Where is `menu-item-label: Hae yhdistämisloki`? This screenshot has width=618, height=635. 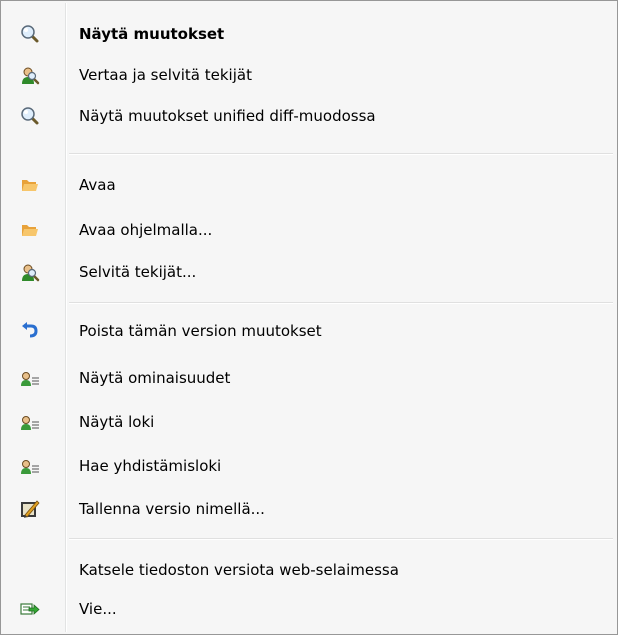
menu-item-label: Hae yhdistämisloki is located at coordinates (150, 466).